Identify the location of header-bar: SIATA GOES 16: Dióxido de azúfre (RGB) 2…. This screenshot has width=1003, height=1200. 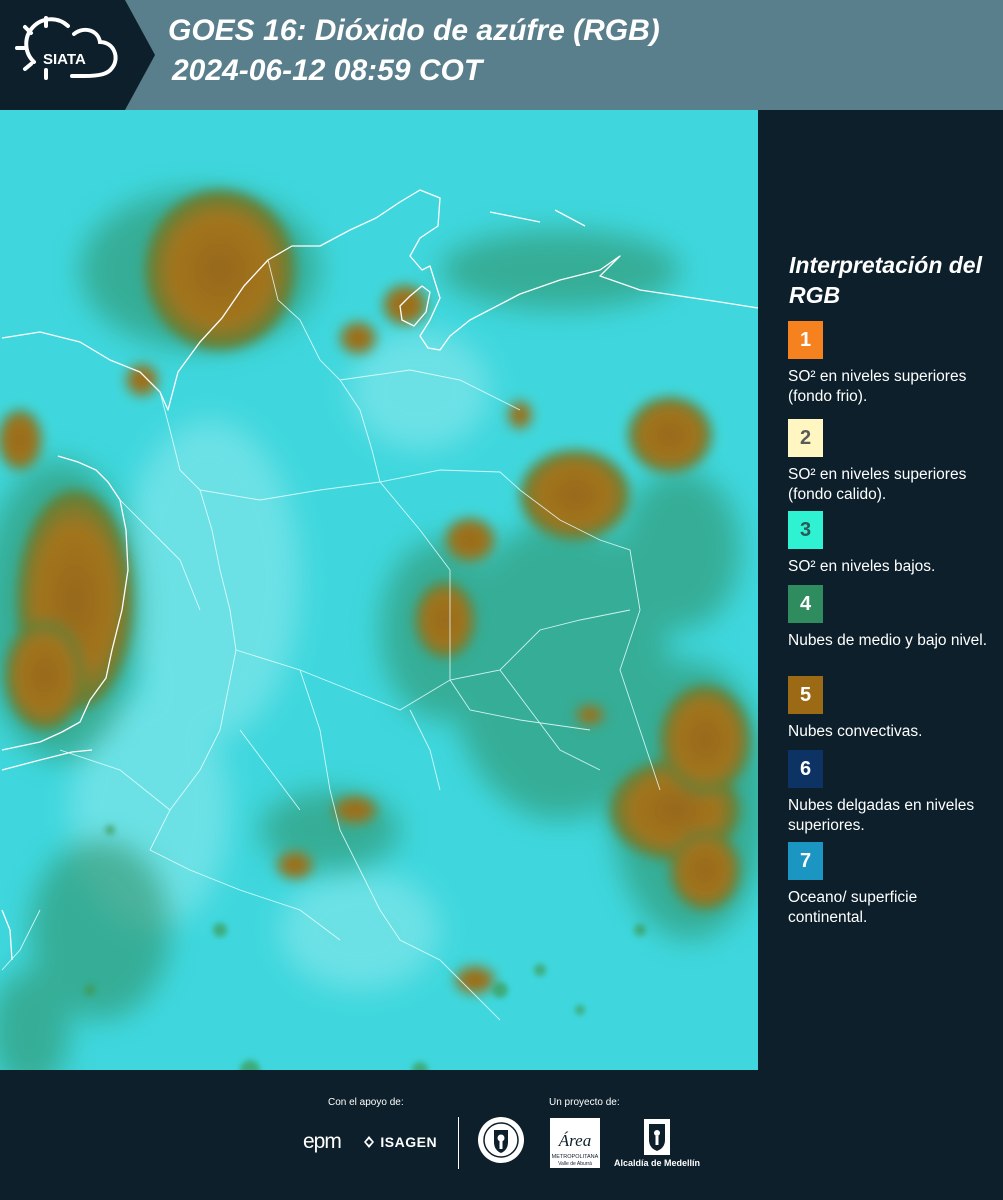
(501, 55).